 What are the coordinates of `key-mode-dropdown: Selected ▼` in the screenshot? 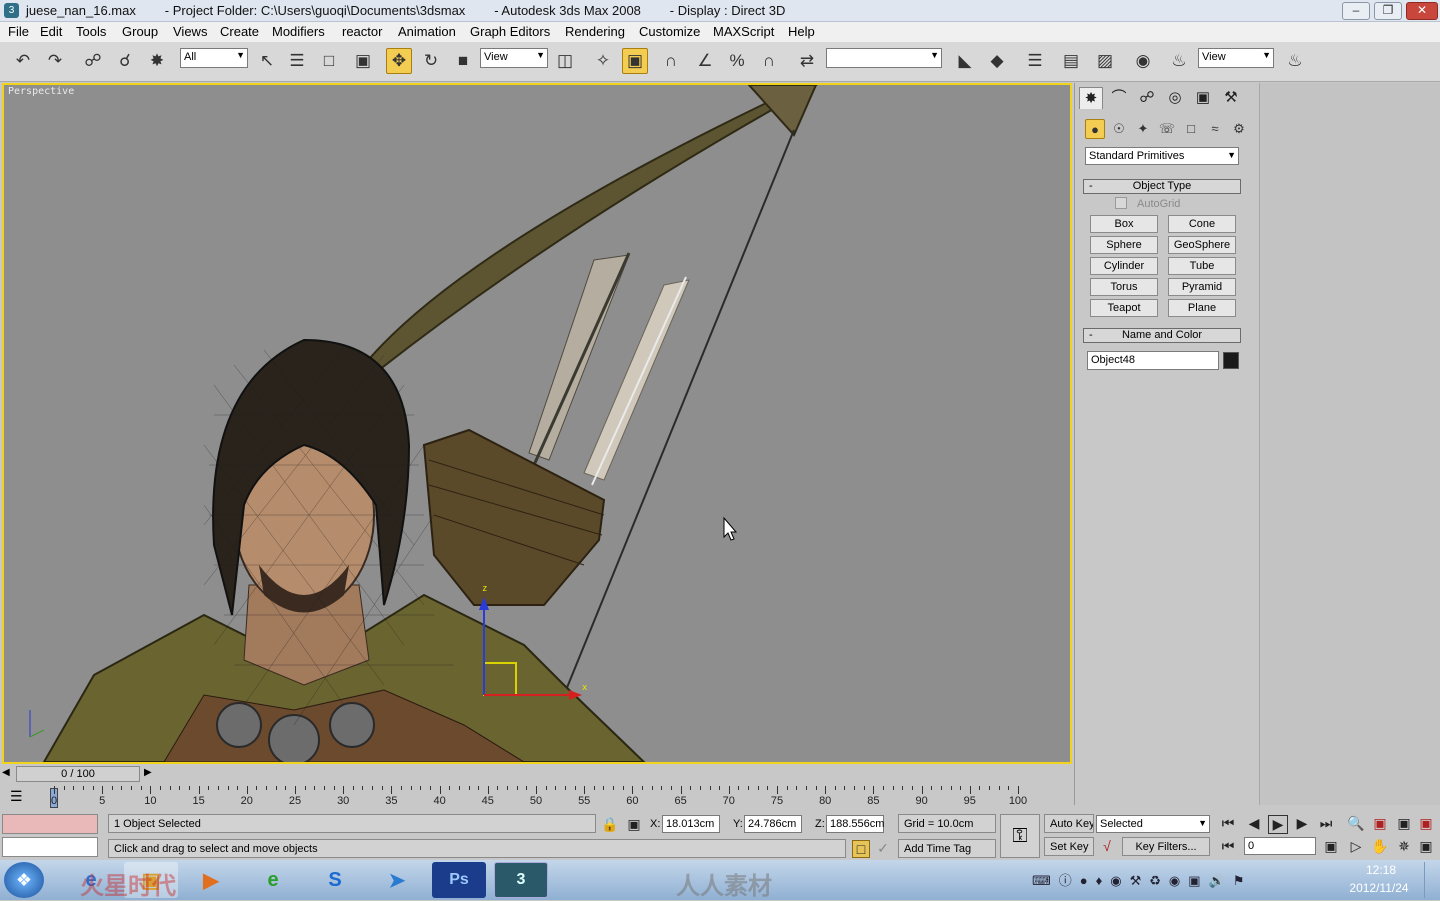 It's located at (1153, 824).